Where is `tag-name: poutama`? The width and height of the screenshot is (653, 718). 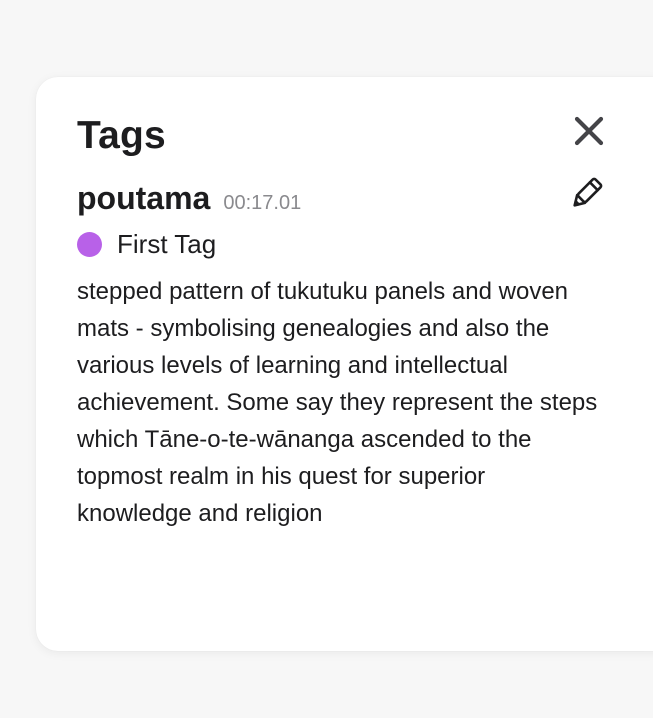
tag-name: poutama is located at coordinates (144, 198).